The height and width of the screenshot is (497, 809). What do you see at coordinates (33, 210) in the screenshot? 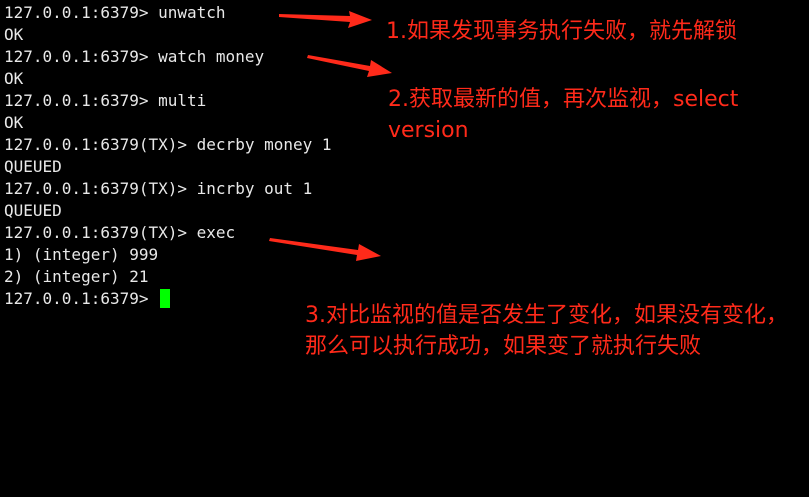
I see `terminal-line-queued-2: QUEUED` at bounding box center [33, 210].